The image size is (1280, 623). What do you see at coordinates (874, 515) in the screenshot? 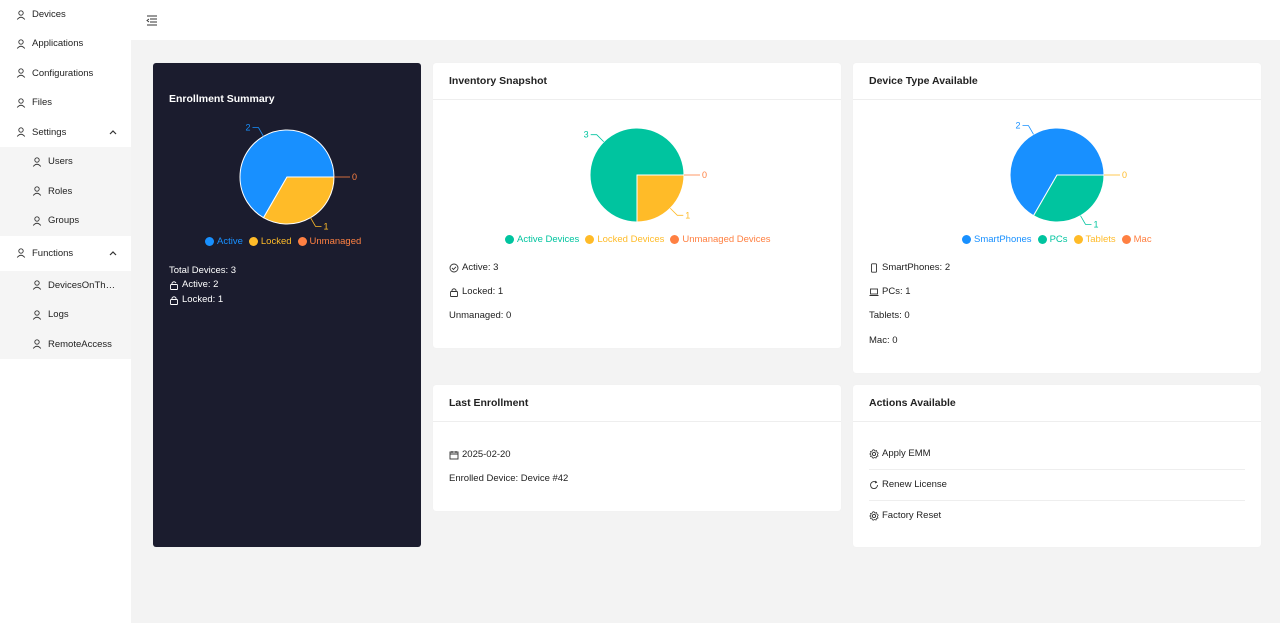
I see `gear-icon` at bounding box center [874, 515].